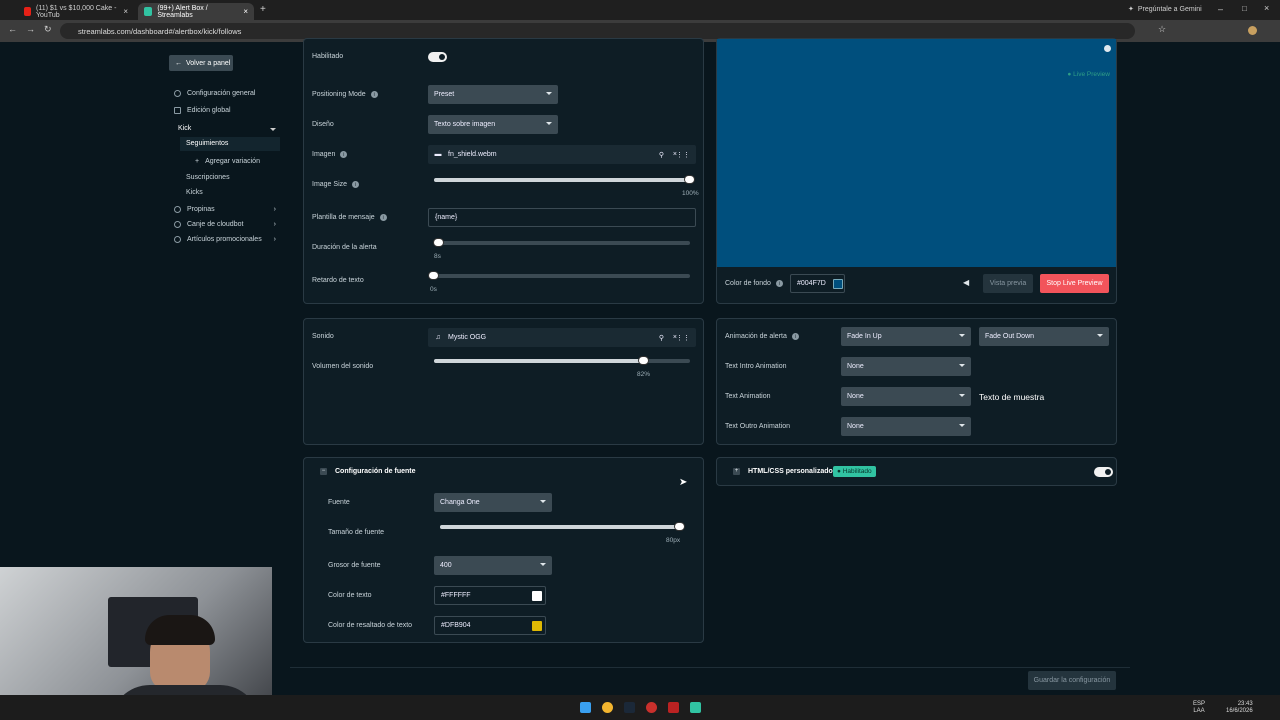 The height and width of the screenshot is (720, 1280). Describe the element at coordinates (207, 143) in the screenshot. I see `sidebar-item-label: Seguimientos` at that location.